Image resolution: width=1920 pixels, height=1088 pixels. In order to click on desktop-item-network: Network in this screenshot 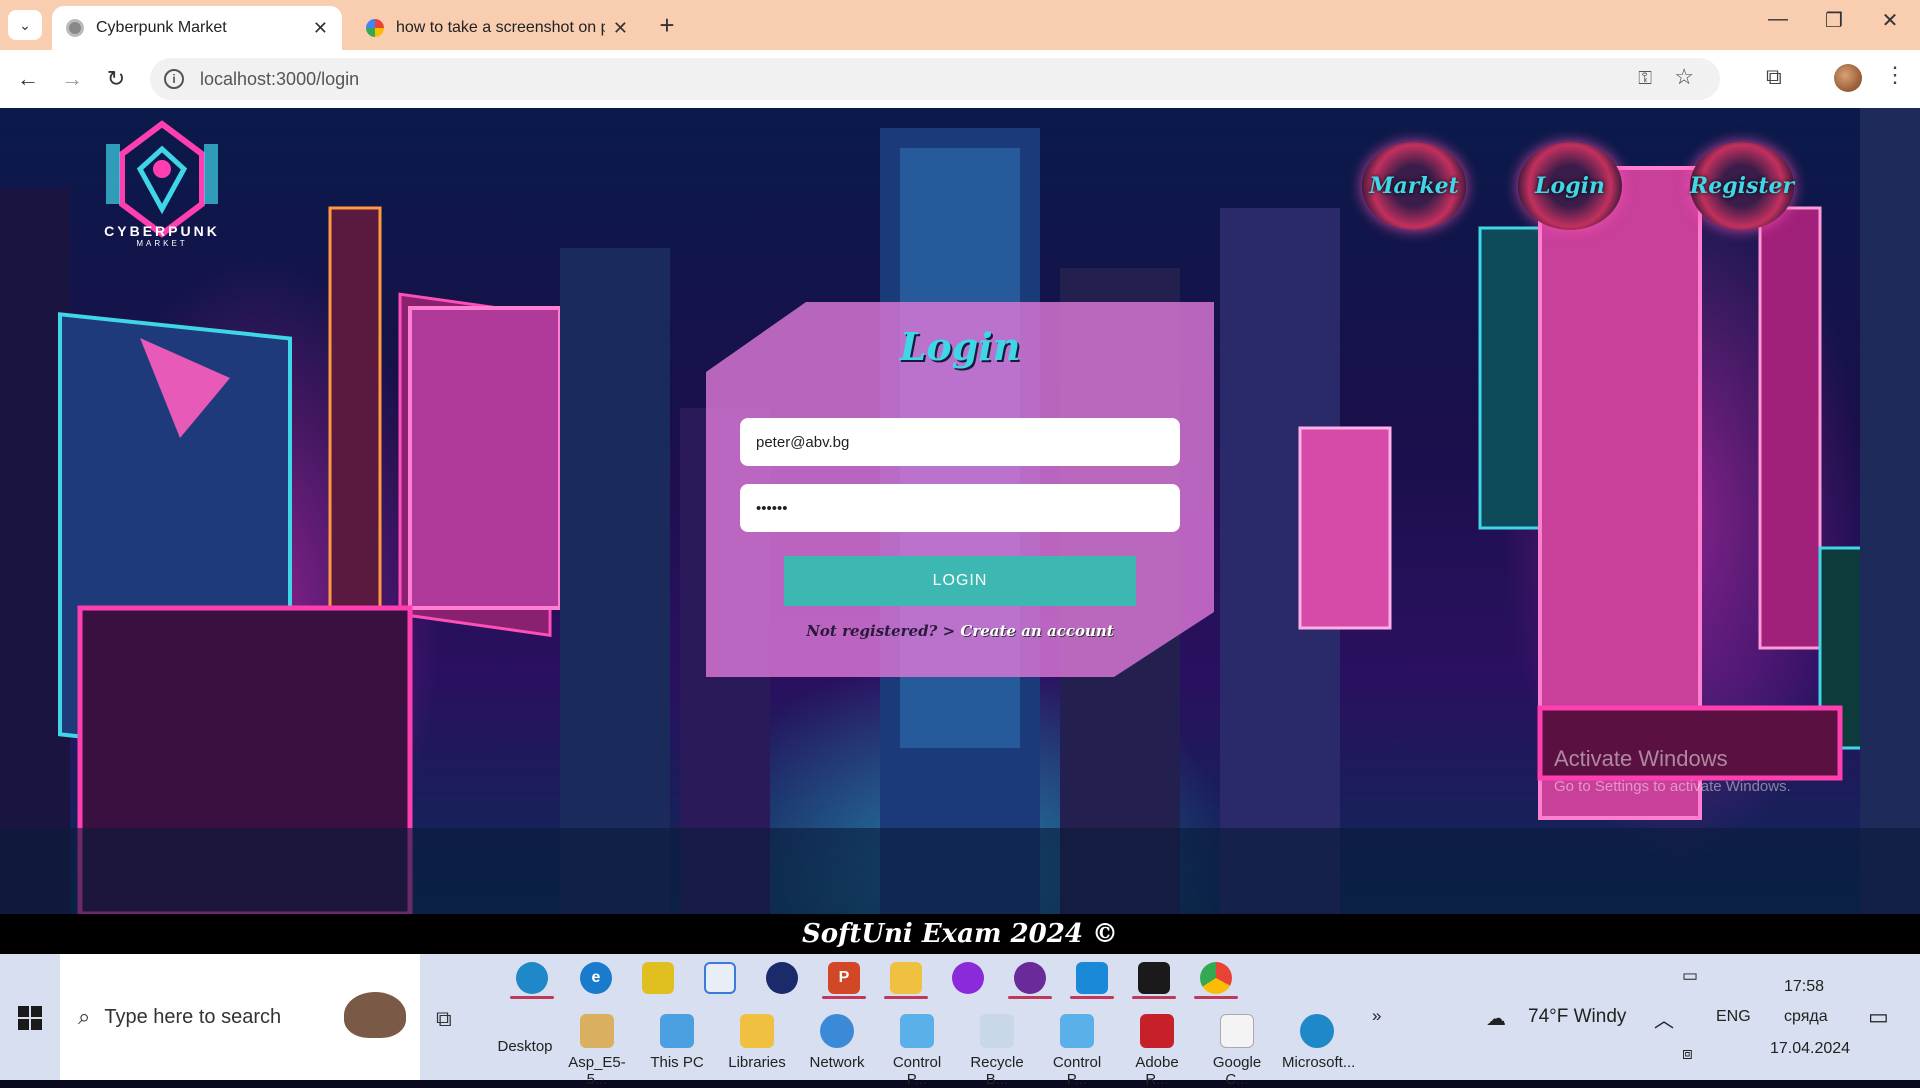, I will do `click(837, 1042)`.